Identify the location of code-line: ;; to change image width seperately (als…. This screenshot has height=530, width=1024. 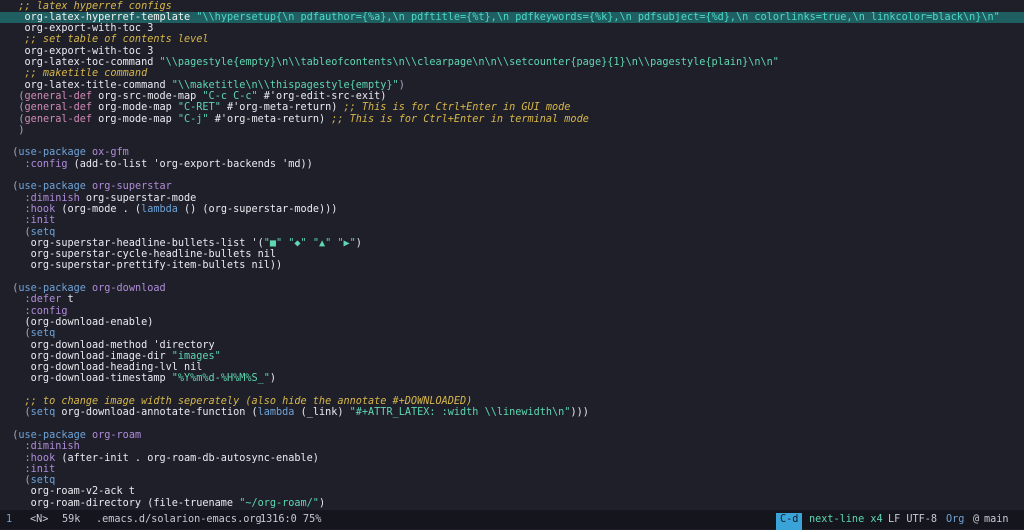
(512, 401).